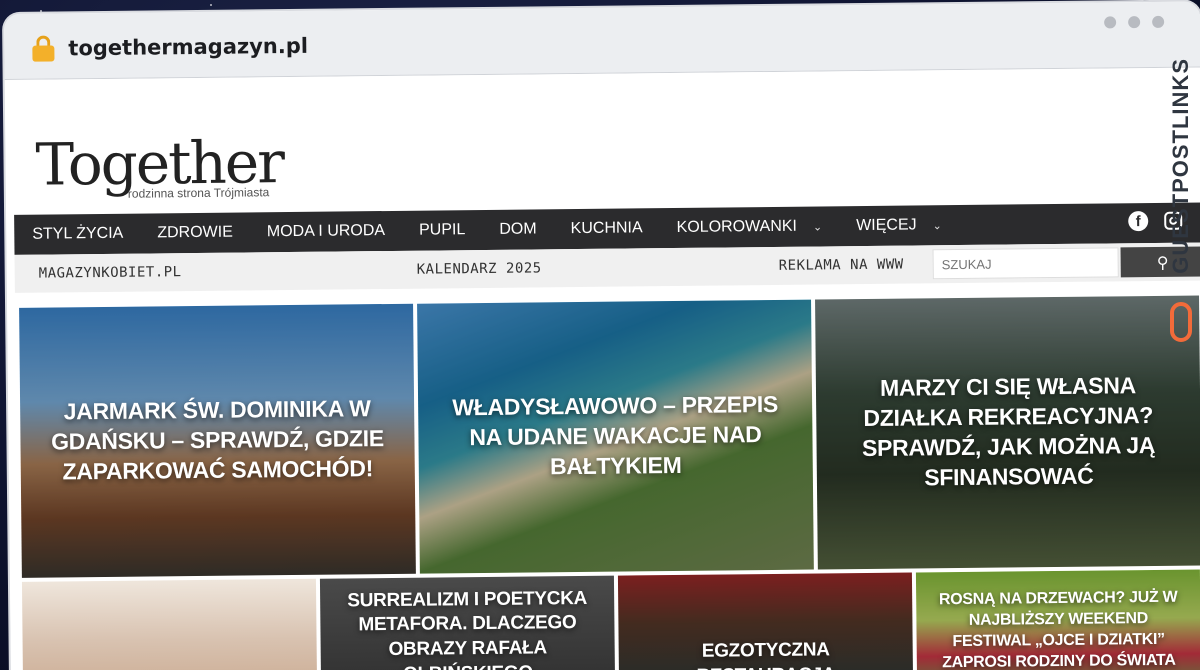  I want to click on guestpostlinks-watermark: GUESTPOSTLINKS, so click(1181, 208).